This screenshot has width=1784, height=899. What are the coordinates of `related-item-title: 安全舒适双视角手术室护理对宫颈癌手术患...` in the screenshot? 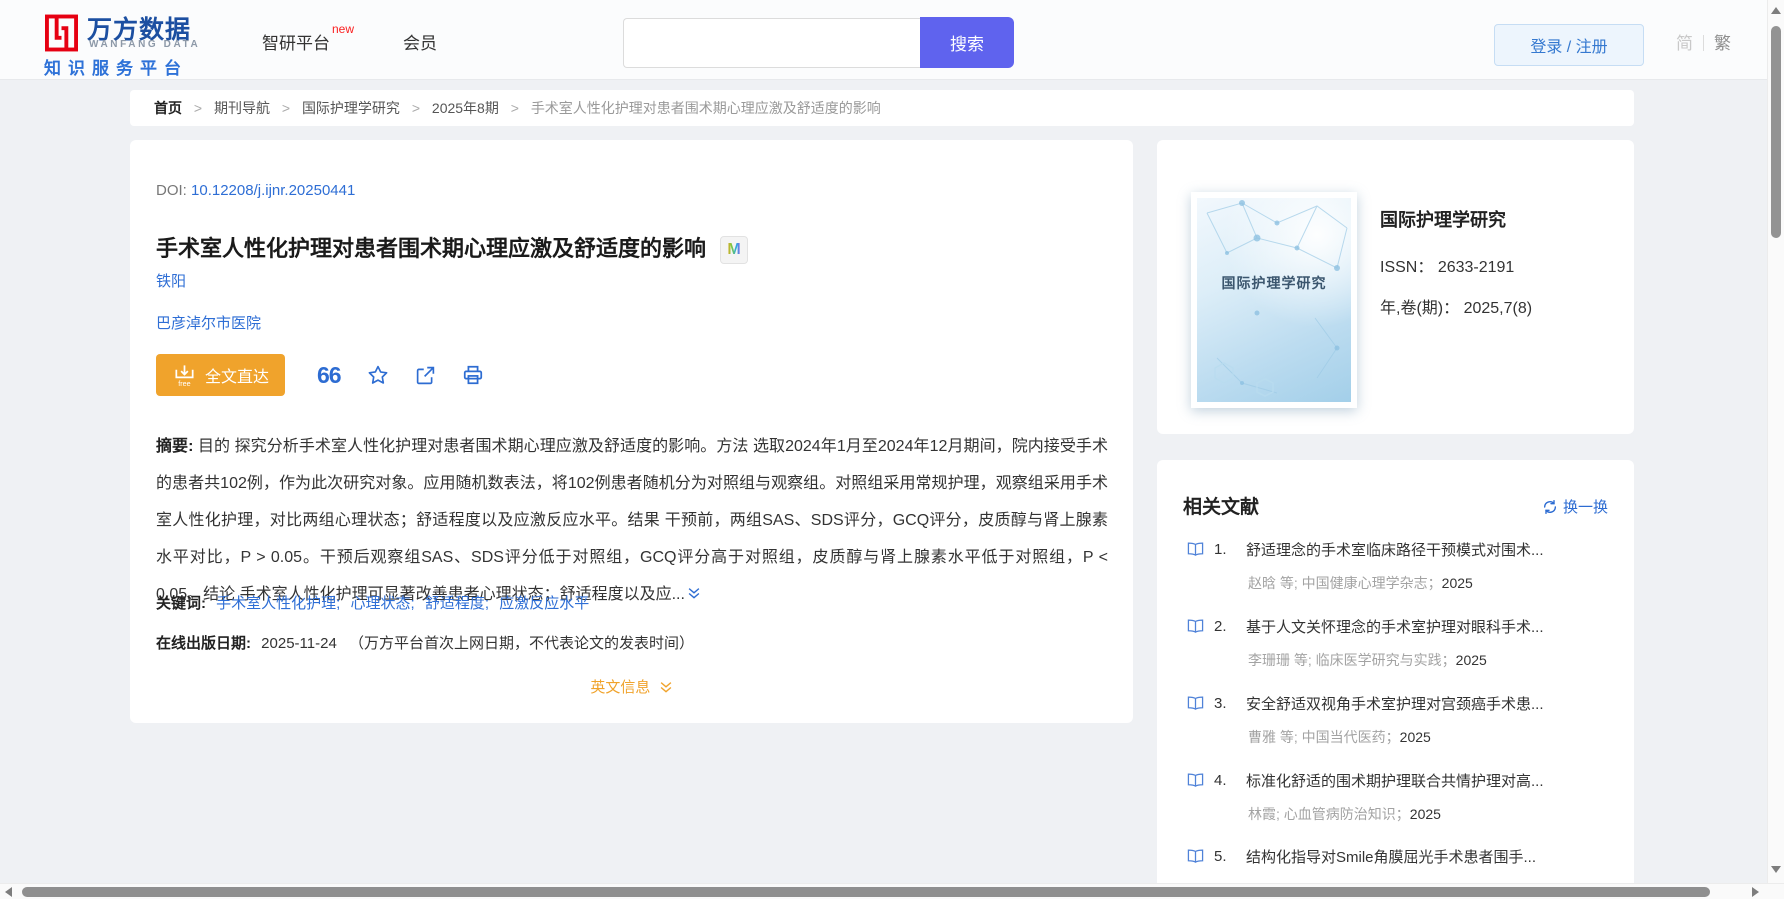 It's located at (1395, 703).